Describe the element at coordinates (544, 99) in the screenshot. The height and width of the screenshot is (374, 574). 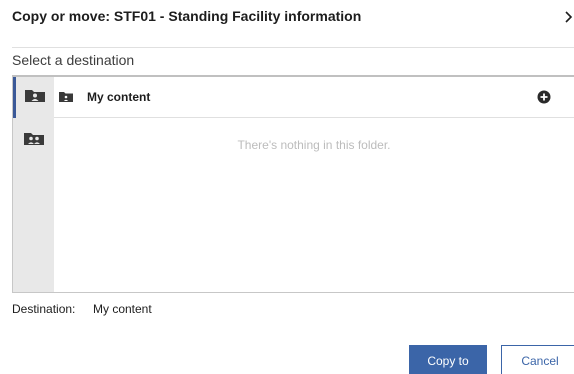
I see `add-circle-icon` at that location.